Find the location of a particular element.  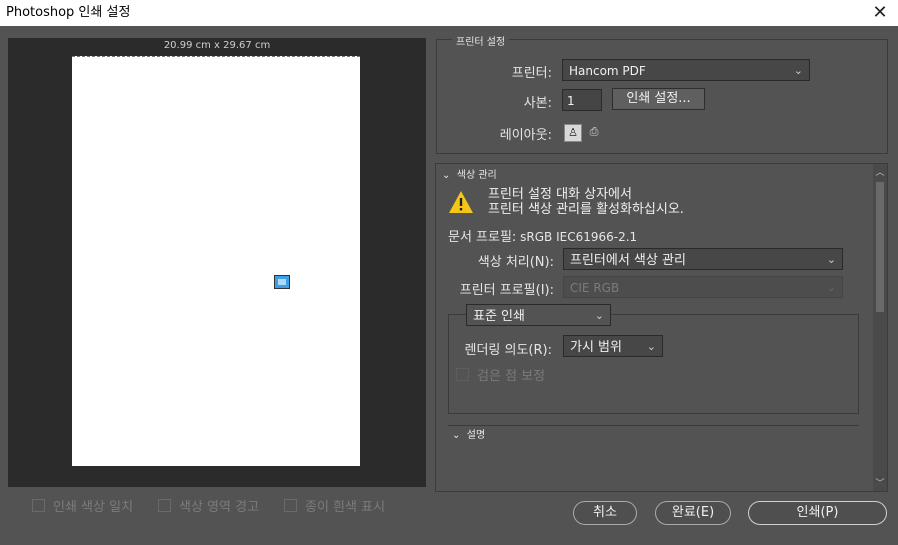

scrollbar-thumb is located at coordinates (880, 247).